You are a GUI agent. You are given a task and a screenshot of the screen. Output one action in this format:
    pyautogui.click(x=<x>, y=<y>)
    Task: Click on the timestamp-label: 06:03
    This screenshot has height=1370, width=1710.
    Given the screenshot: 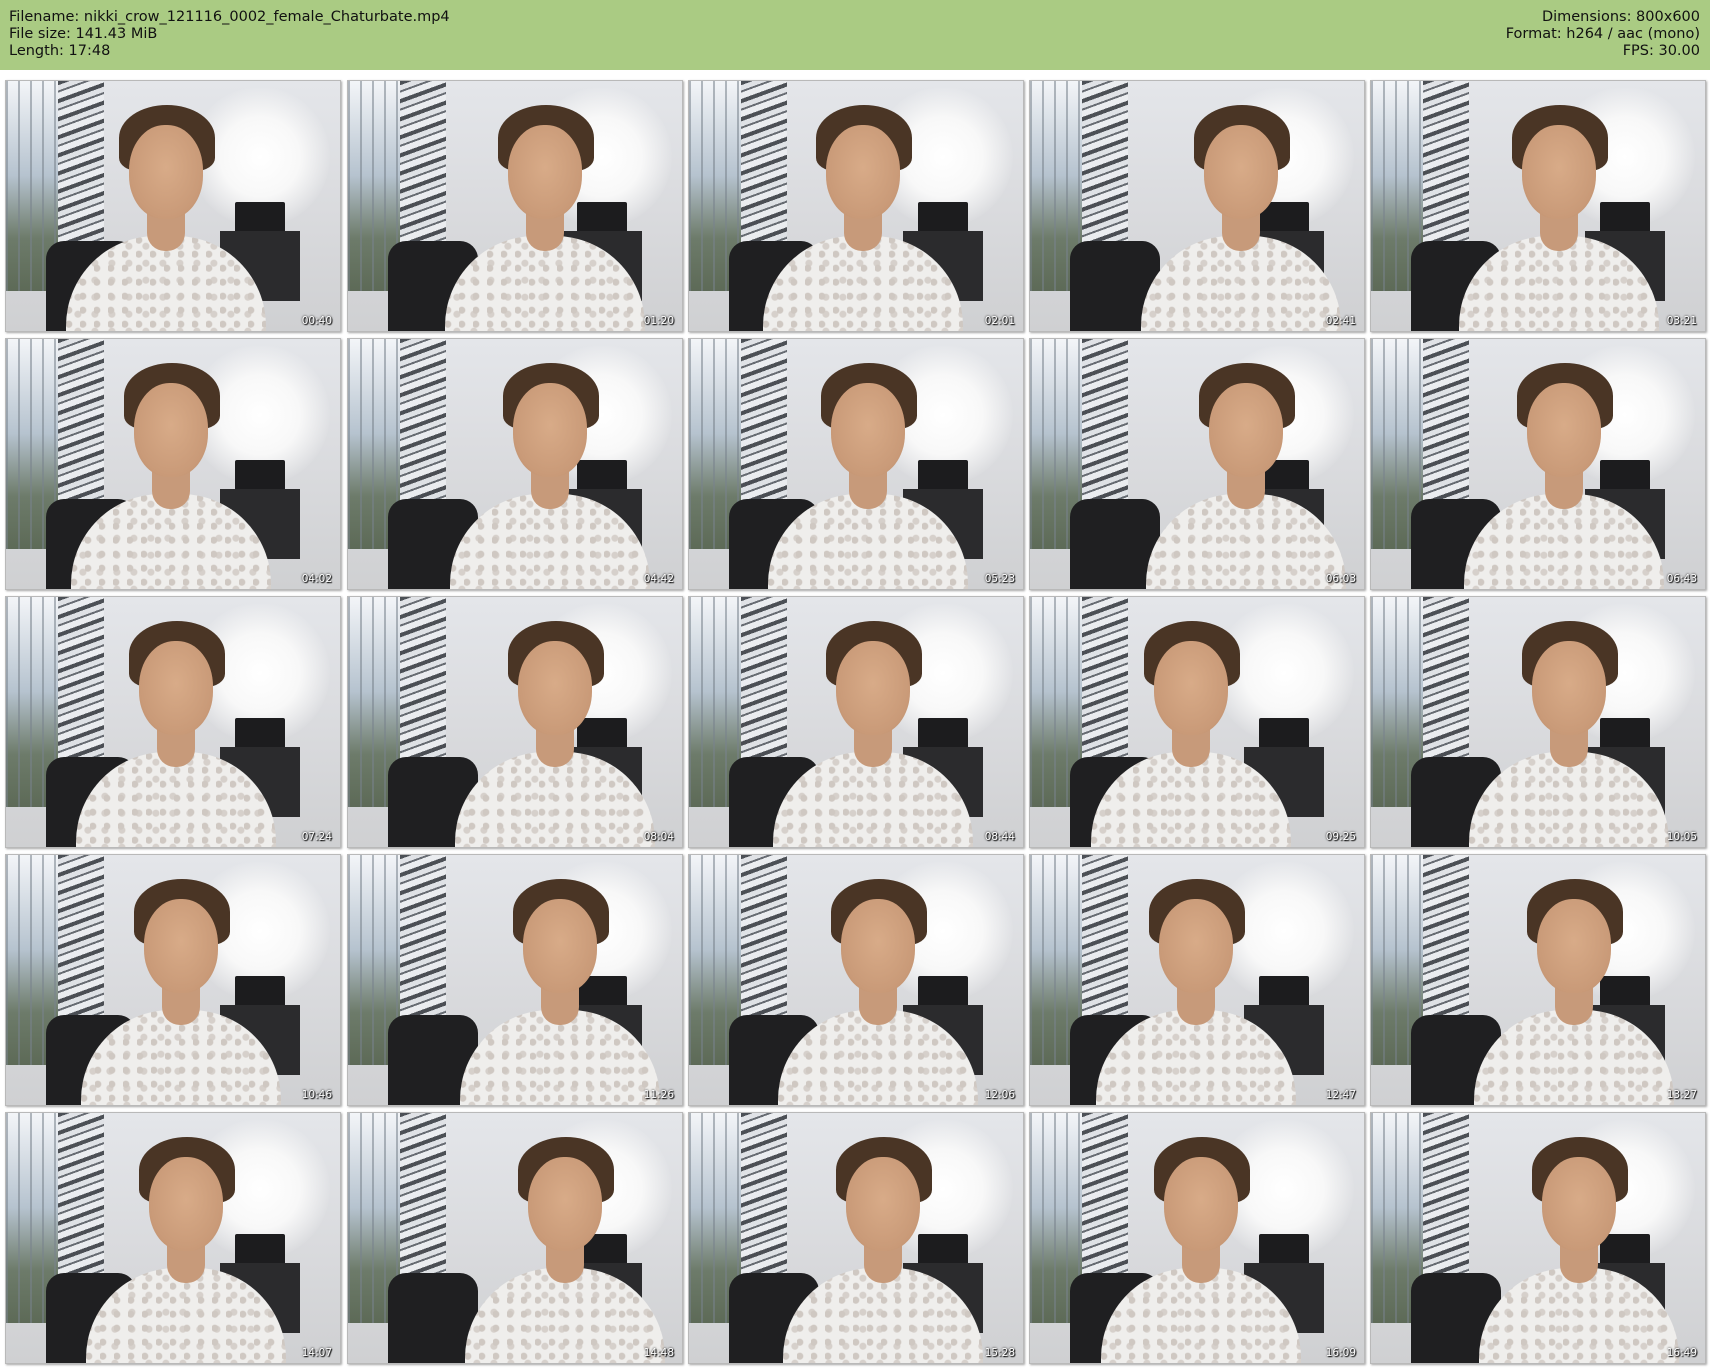 What is the action you would take?
    pyautogui.click(x=1340, y=579)
    